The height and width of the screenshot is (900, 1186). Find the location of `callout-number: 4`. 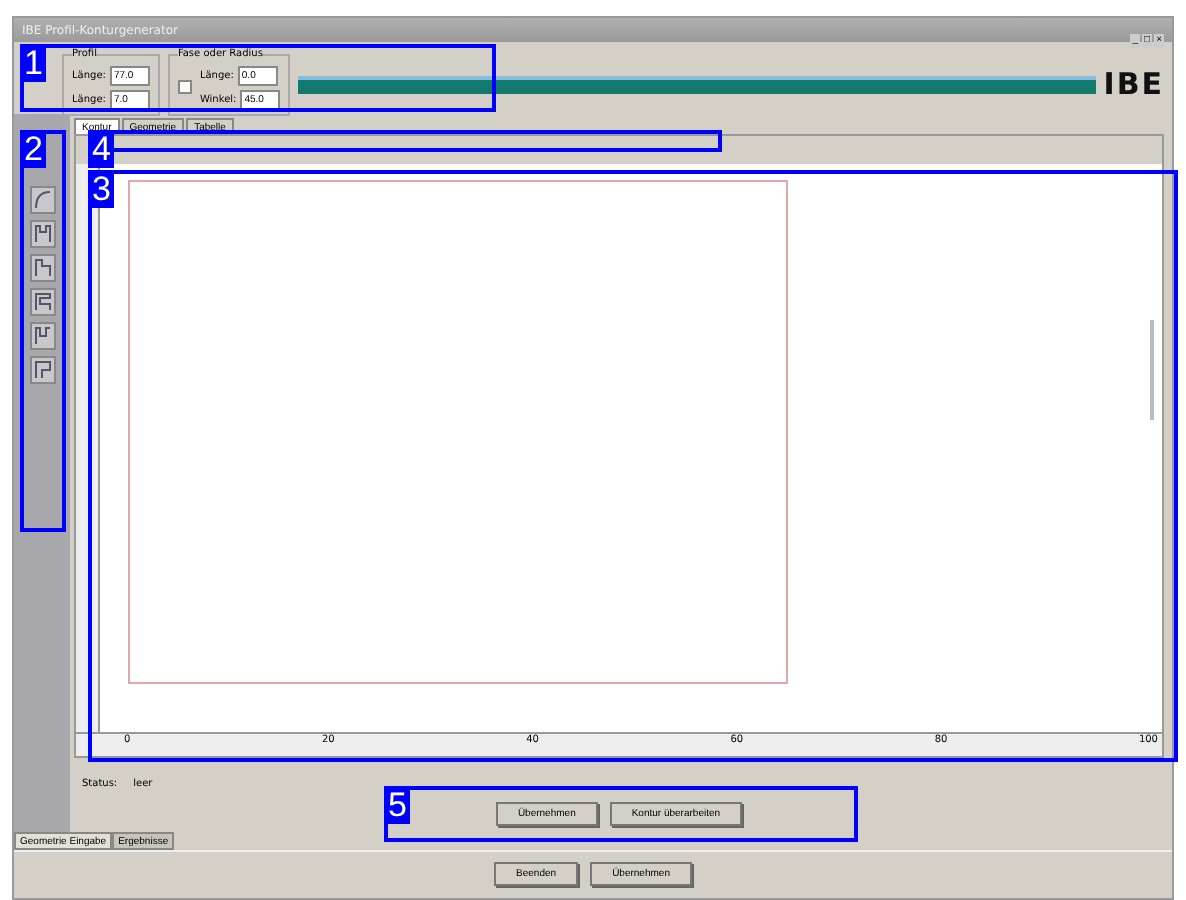

callout-number: 4 is located at coordinates (101, 149).